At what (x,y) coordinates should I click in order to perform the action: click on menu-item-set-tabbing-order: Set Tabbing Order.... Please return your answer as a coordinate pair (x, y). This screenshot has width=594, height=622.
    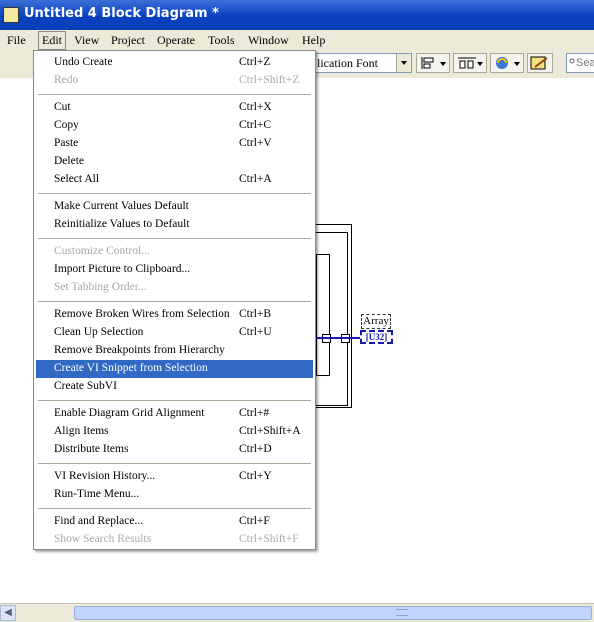
    Looking at the image, I should click on (174, 288).